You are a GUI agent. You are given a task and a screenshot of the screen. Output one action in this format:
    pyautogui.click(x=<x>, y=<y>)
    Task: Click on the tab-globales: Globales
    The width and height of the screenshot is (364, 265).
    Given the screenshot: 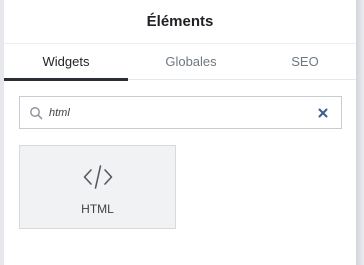 What is the action you would take?
    pyautogui.click(x=191, y=61)
    